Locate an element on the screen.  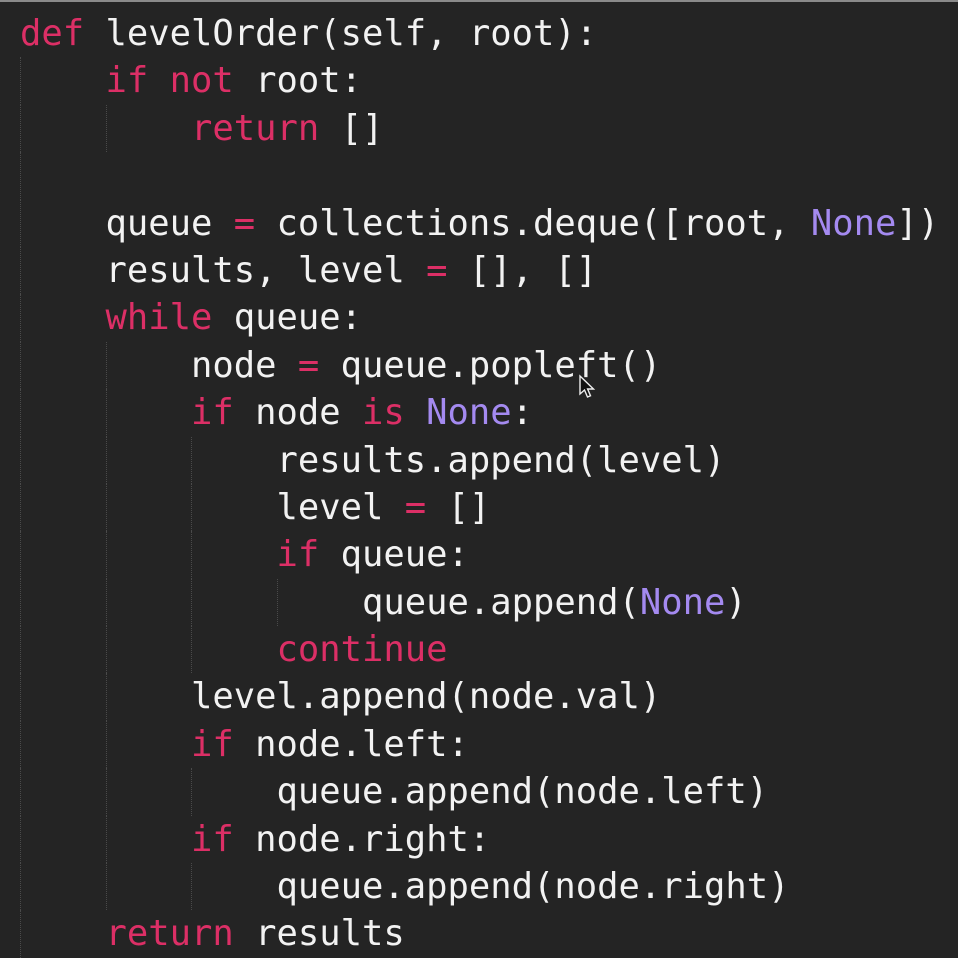
code-line: results, level = [], [] is located at coordinates (479, 270).